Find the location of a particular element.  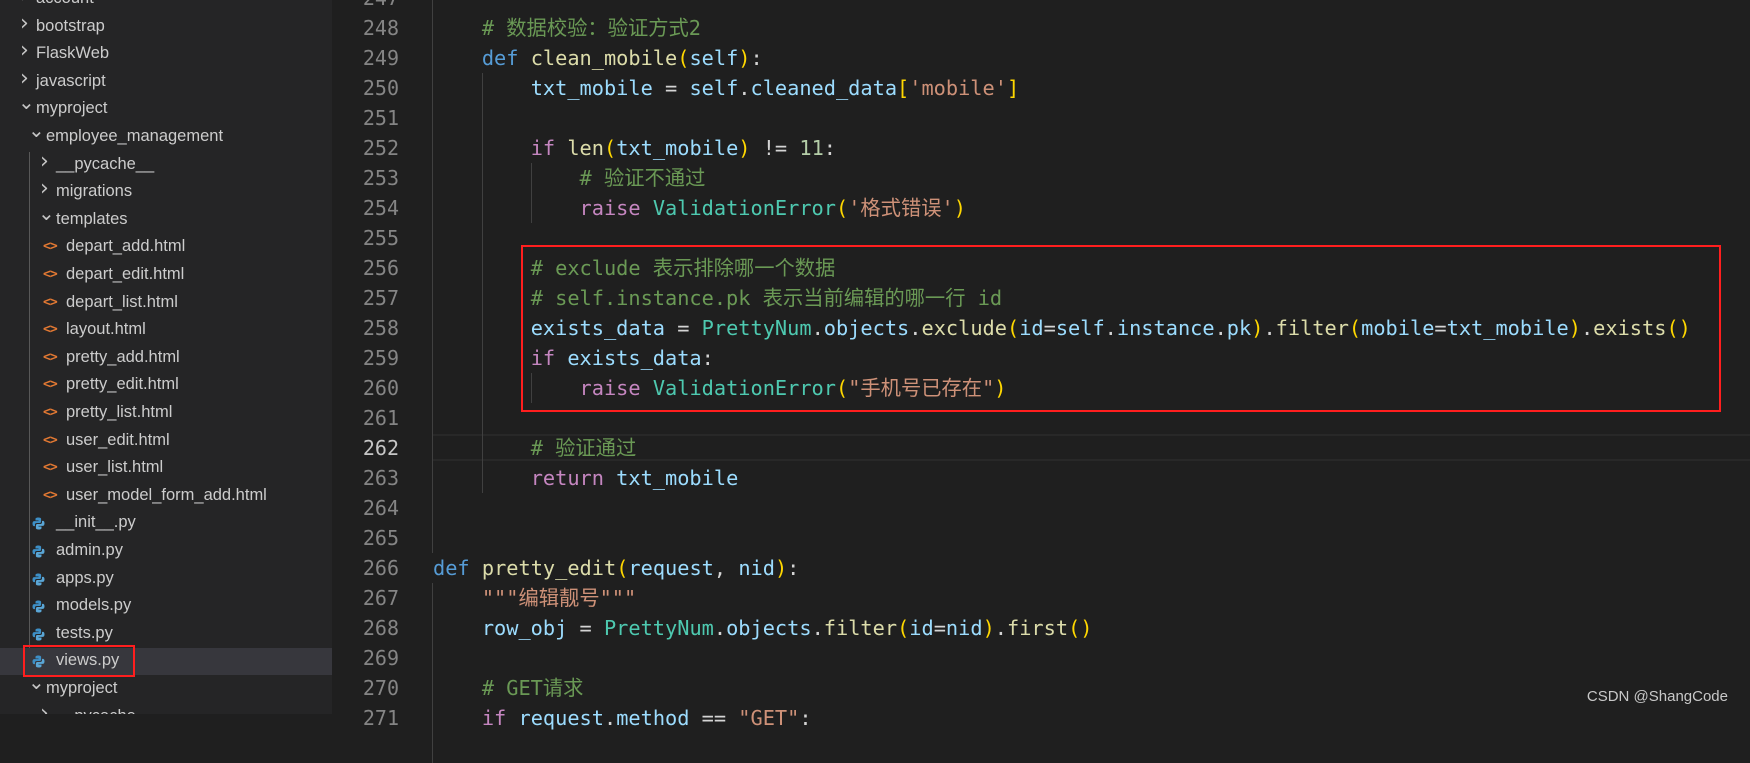

code-token-op: , is located at coordinates (726, 568).